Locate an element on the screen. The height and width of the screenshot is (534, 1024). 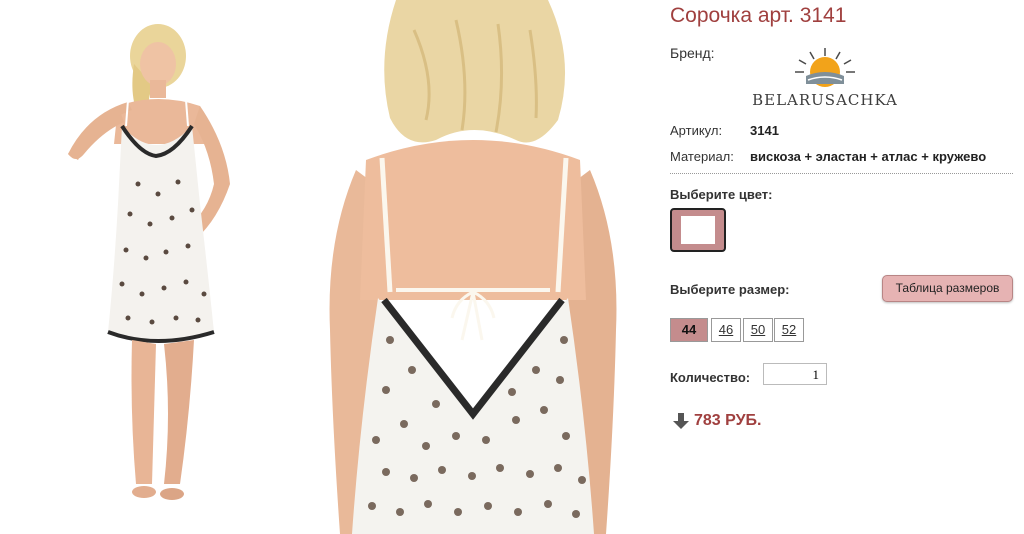
size-table-button: Таблица размеров is located at coordinates (947, 288).